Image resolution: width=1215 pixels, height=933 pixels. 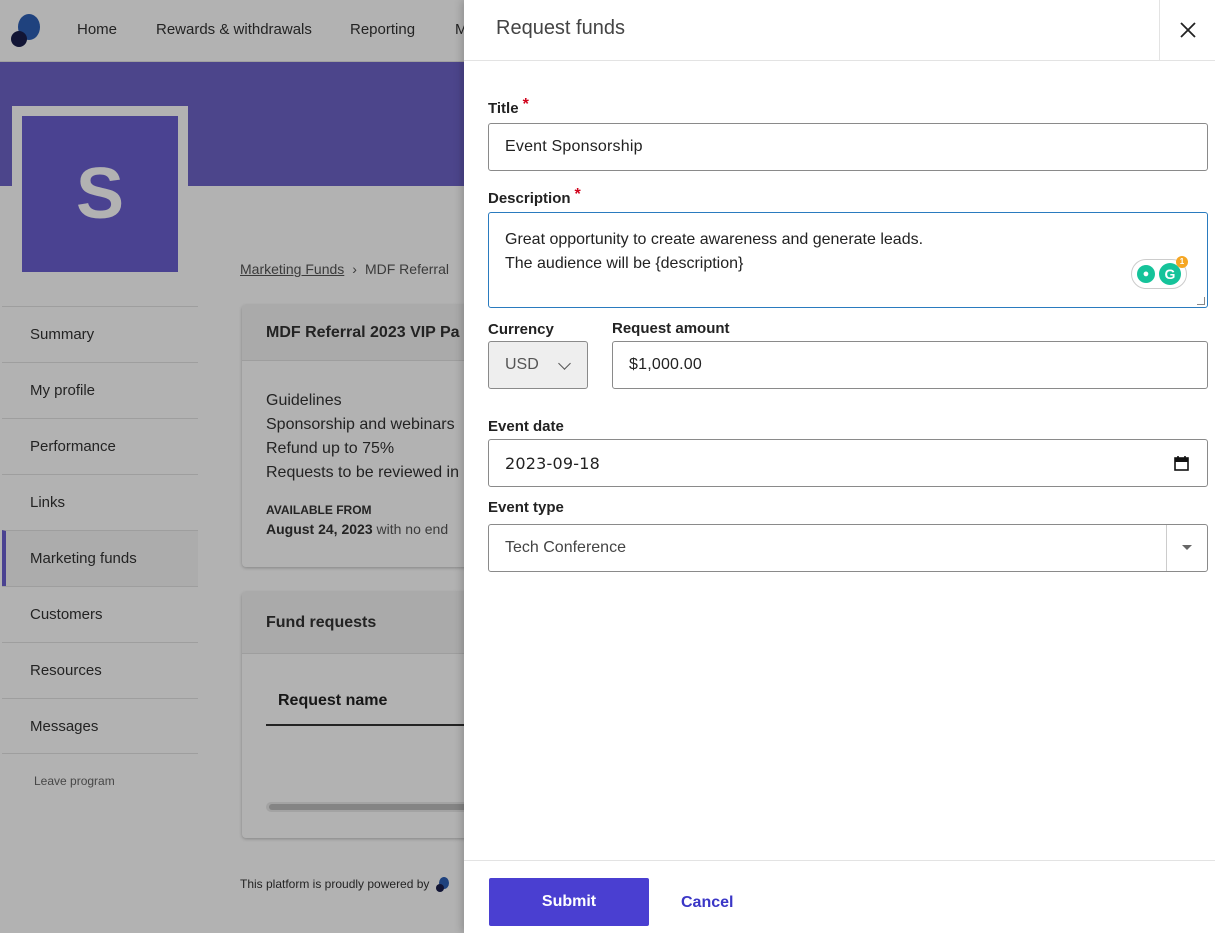 What do you see at coordinates (839, 30) in the screenshot?
I see `drawer-header: Request funds` at bounding box center [839, 30].